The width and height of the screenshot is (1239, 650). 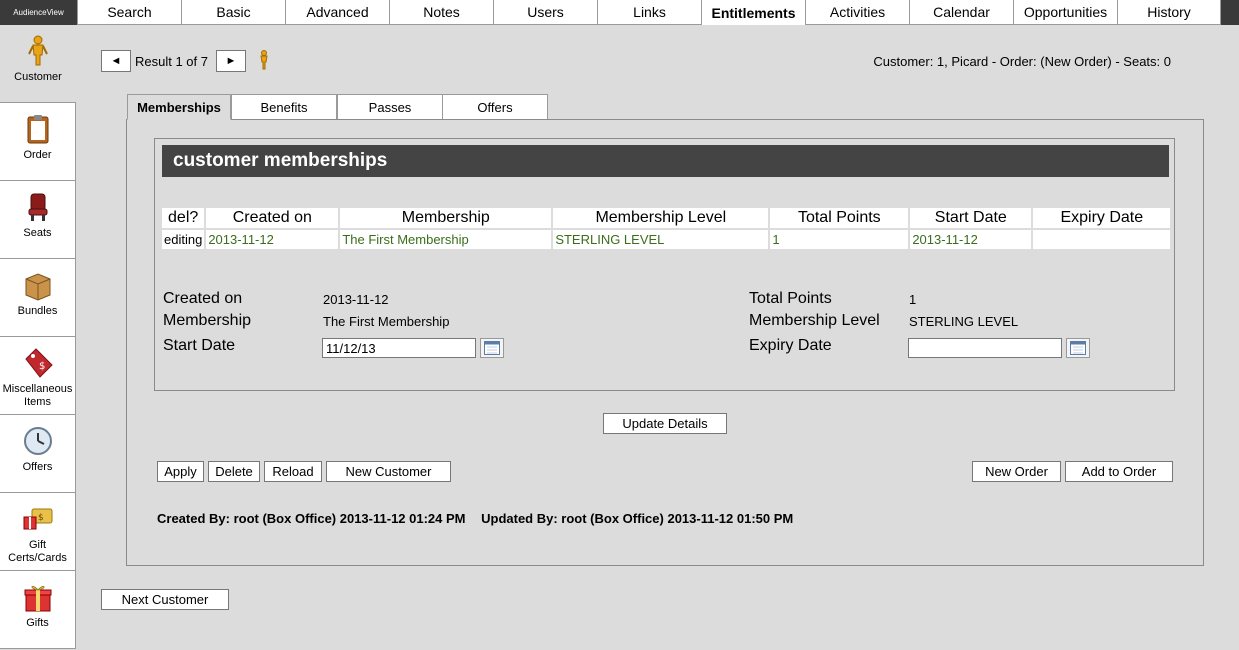 What do you see at coordinates (37, 551) in the screenshot?
I see `sidebar-item-label: Gift Certs/Cards` at bounding box center [37, 551].